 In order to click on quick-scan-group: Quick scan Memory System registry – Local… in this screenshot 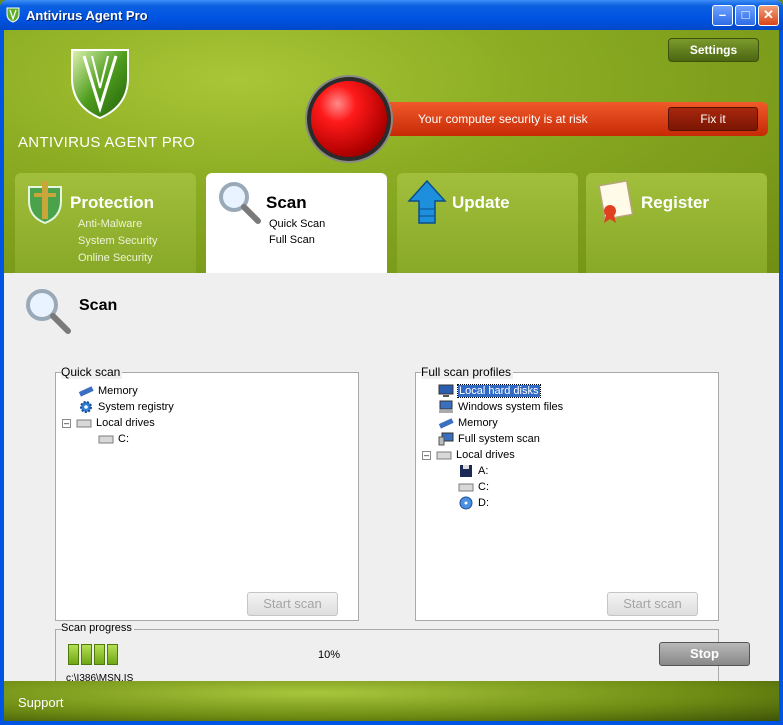, I will do `click(207, 493)`.